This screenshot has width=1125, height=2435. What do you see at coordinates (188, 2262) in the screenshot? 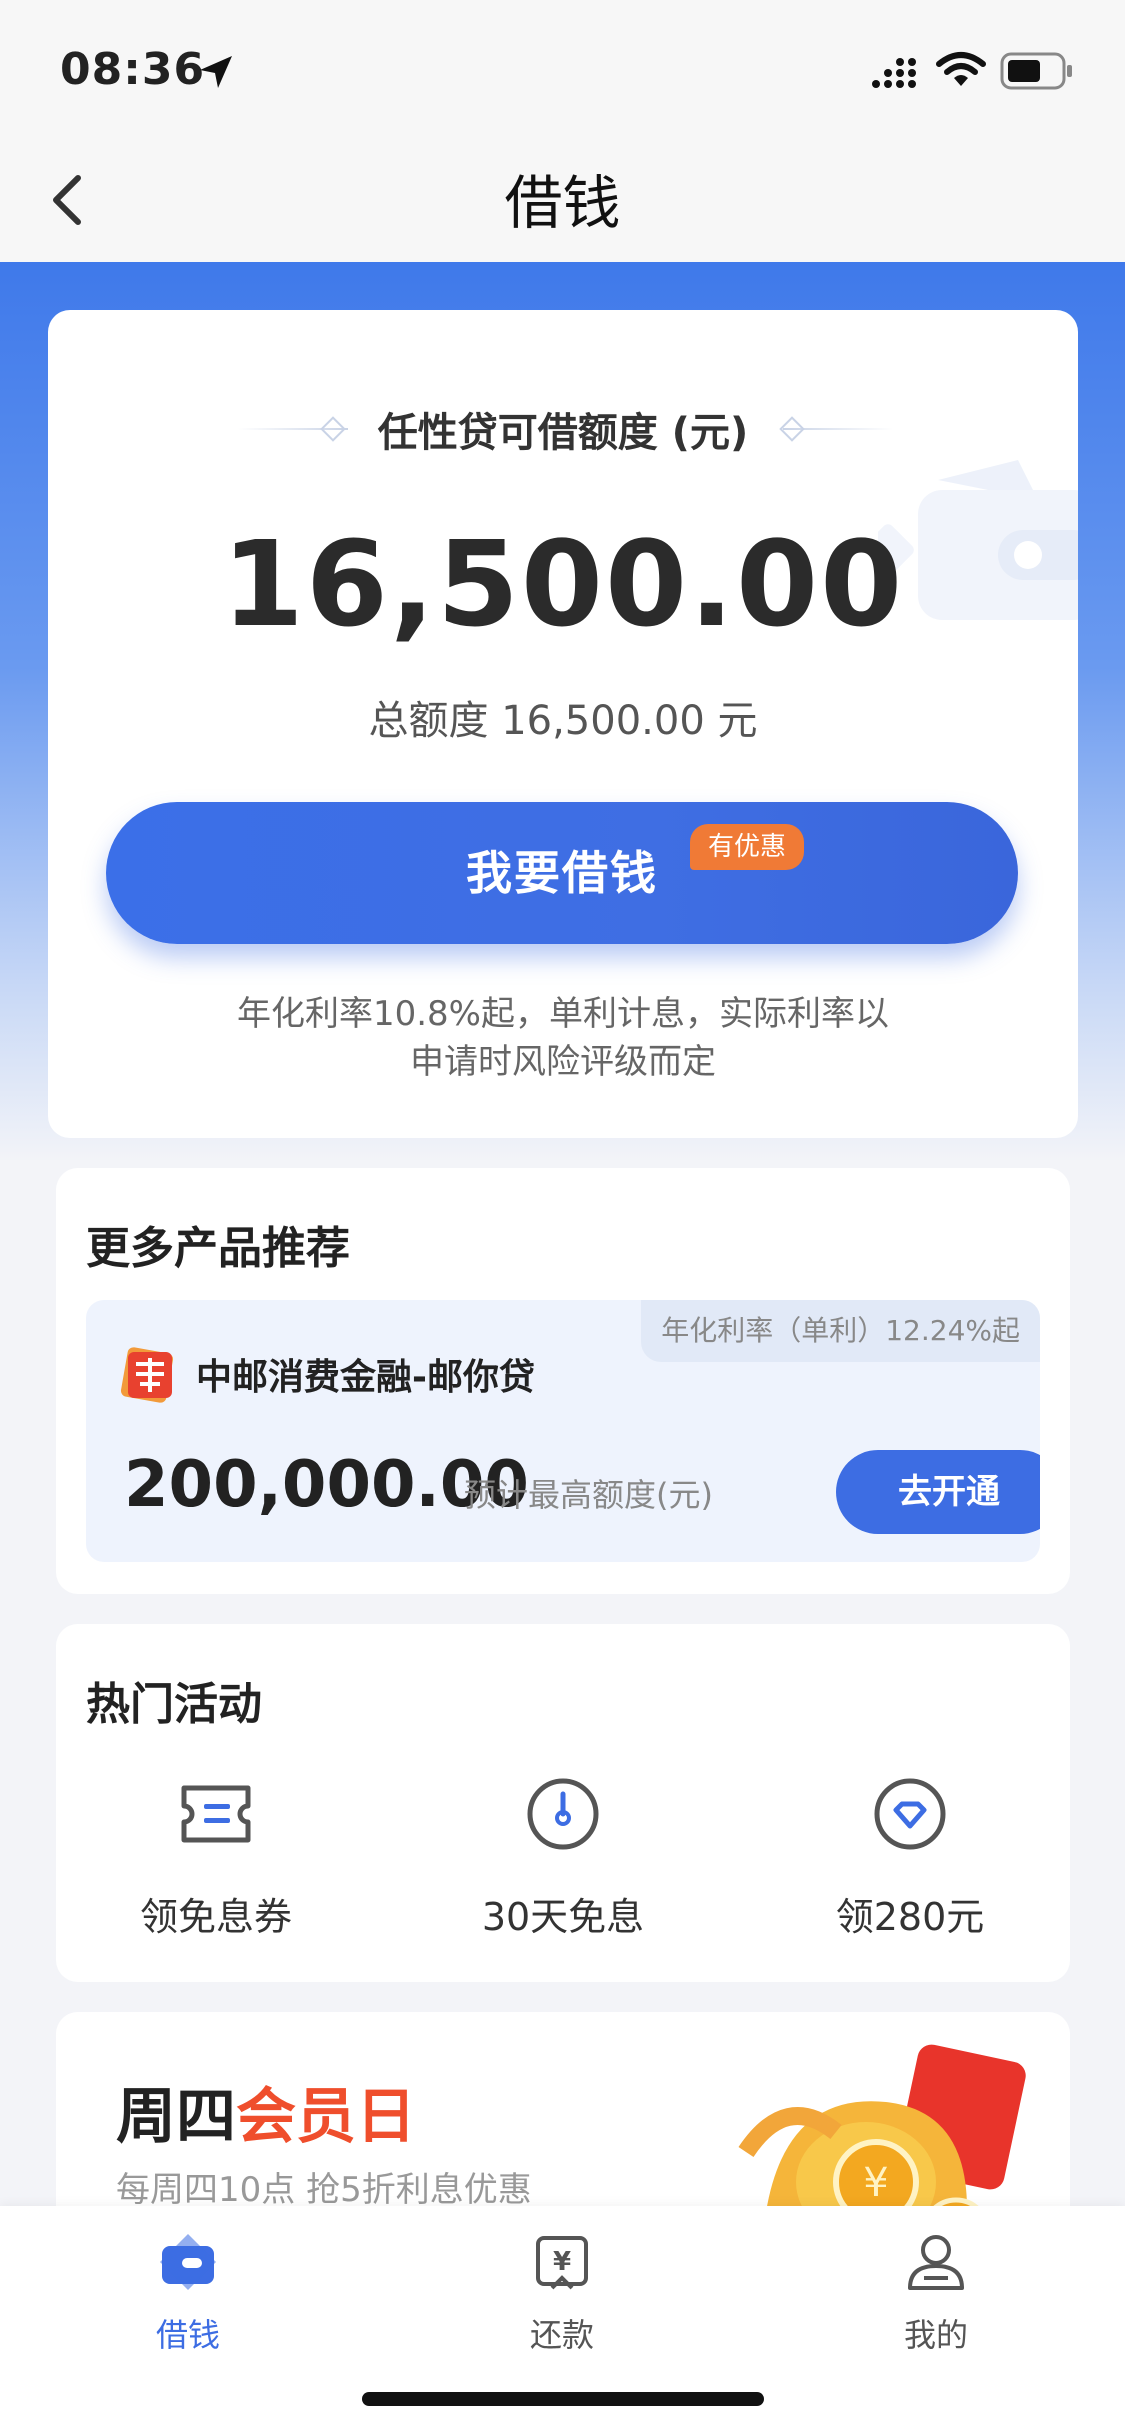
I see `wallet-icon` at bounding box center [188, 2262].